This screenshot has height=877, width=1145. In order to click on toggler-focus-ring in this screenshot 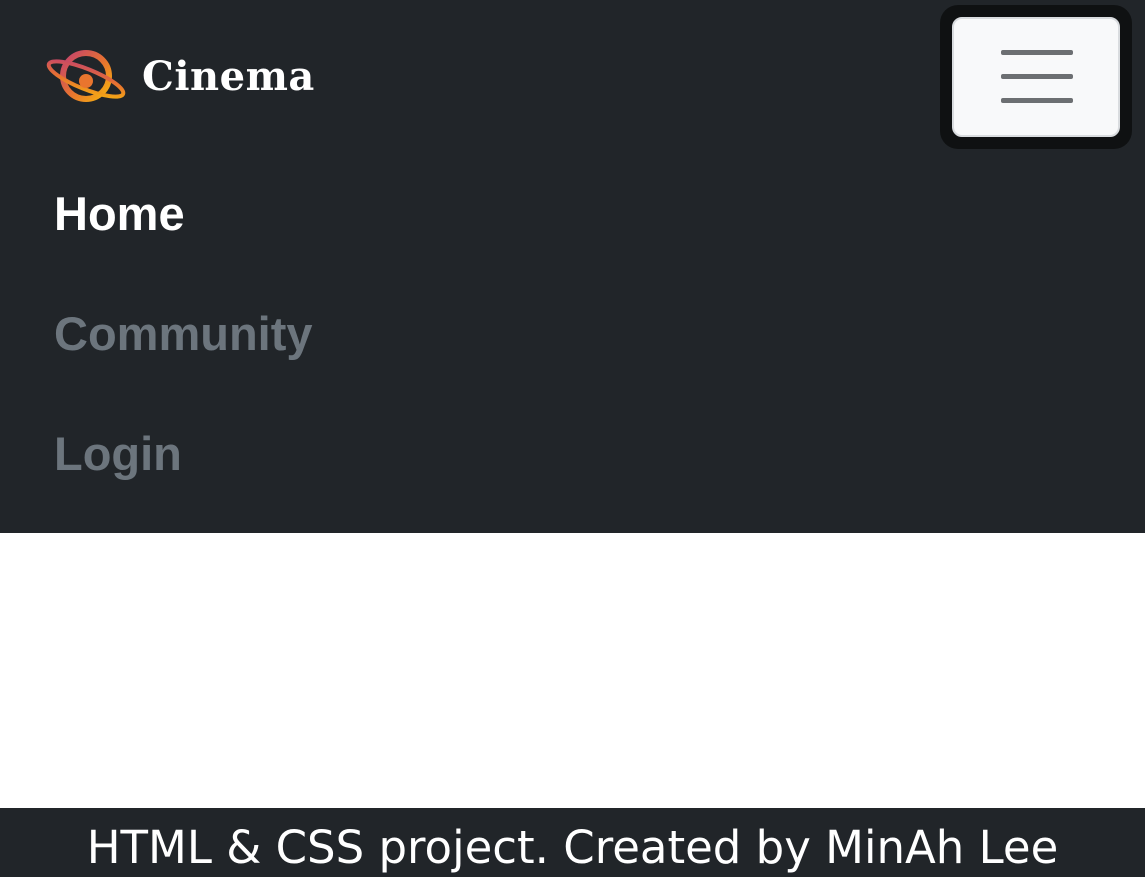, I will do `click(1036, 77)`.